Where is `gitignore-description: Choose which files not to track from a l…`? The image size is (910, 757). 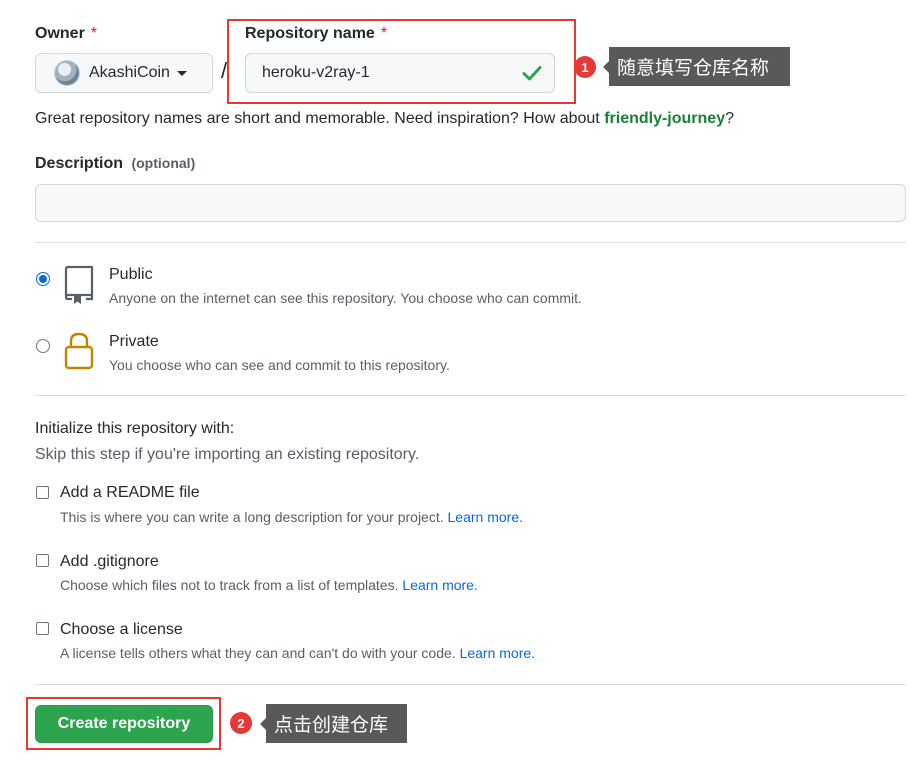 gitignore-description: Choose which files not to track from a l… is located at coordinates (269, 585).